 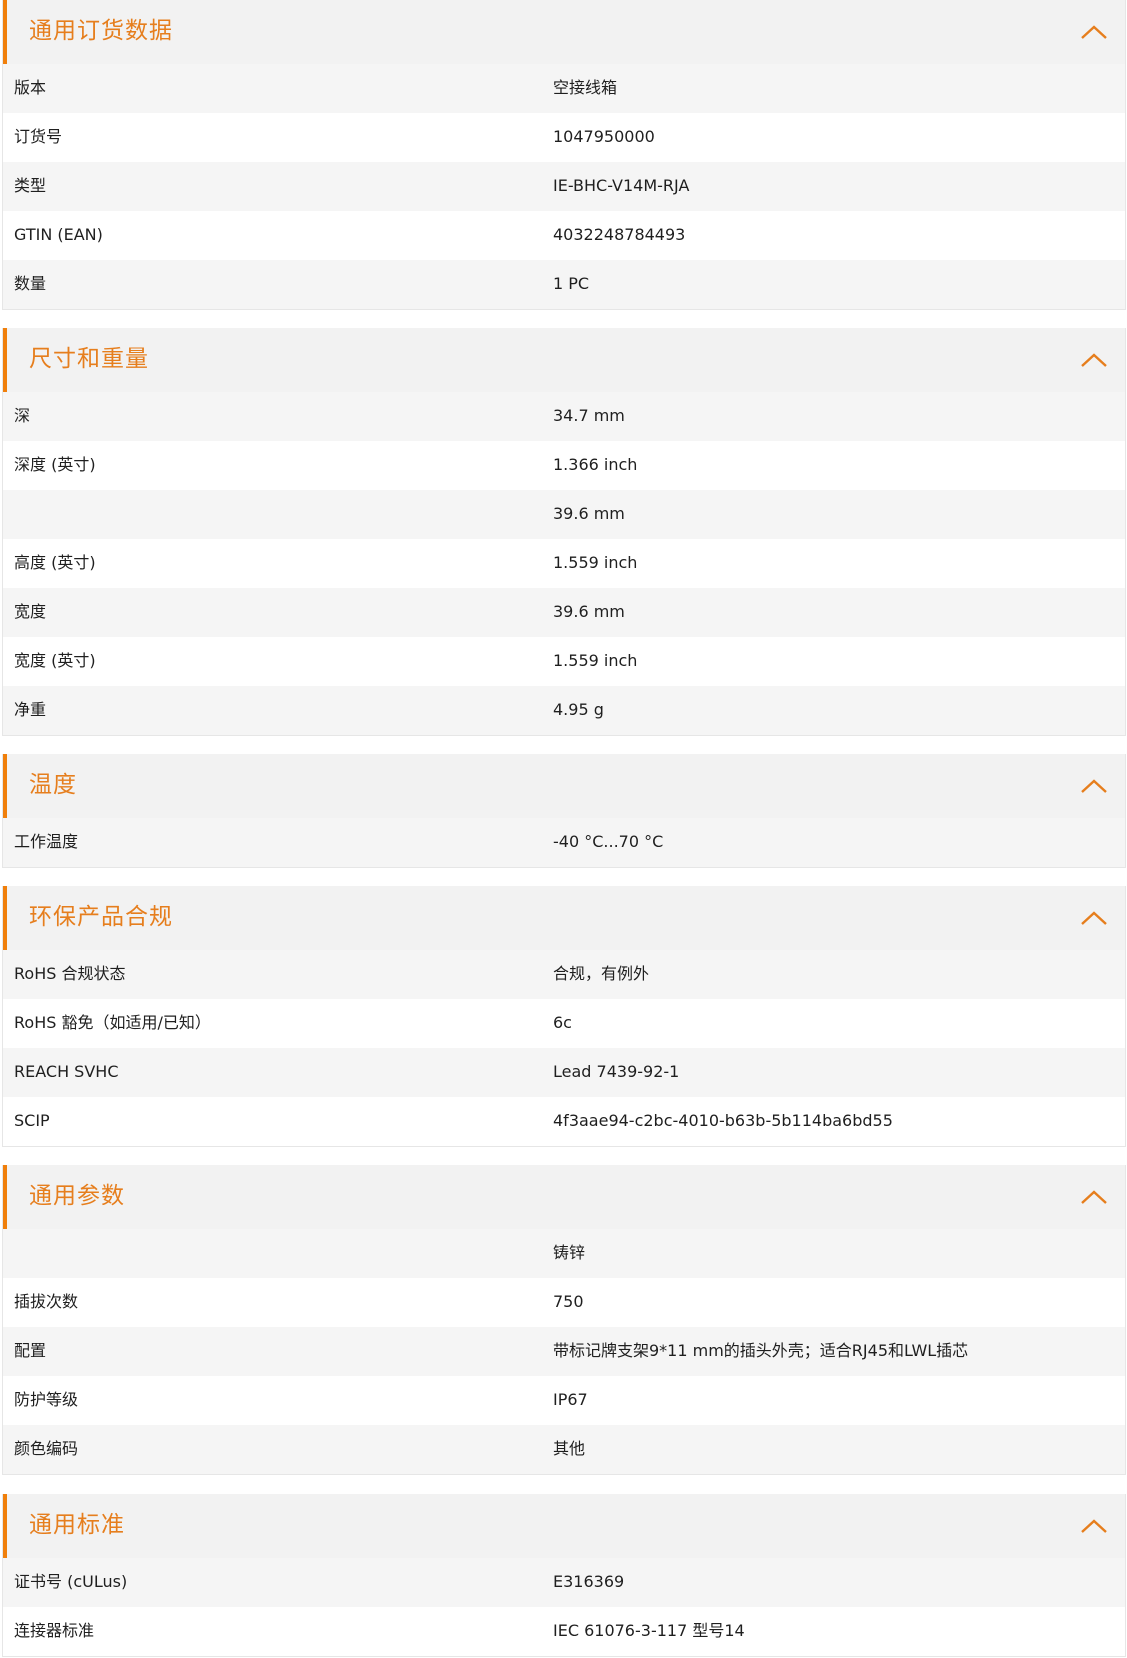 I want to click on row-value: 1.366 inch, so click(x=595, y=464).